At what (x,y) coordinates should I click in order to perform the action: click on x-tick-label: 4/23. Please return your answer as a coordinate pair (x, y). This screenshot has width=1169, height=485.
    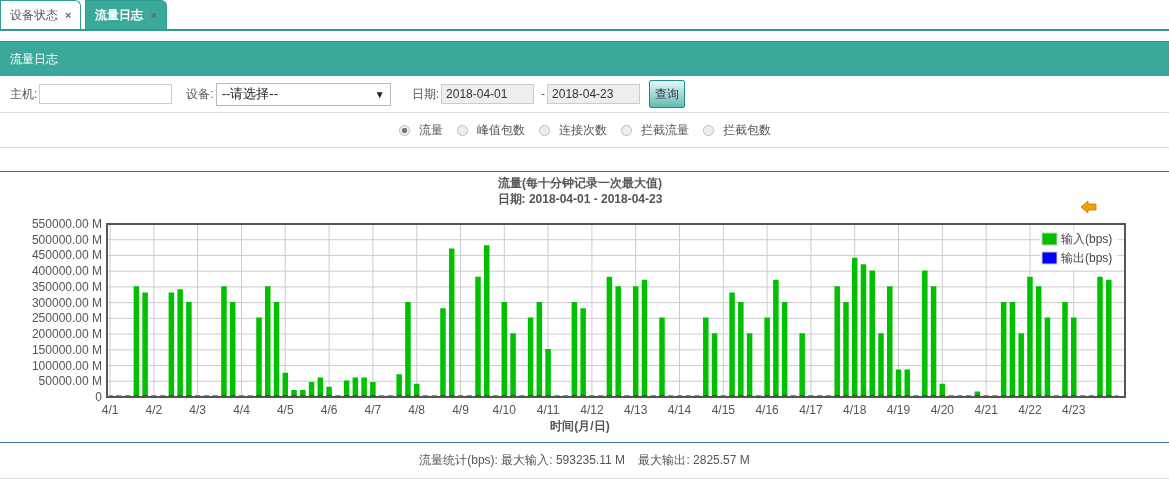
    Looking at the image, I should click on (1074, 410).